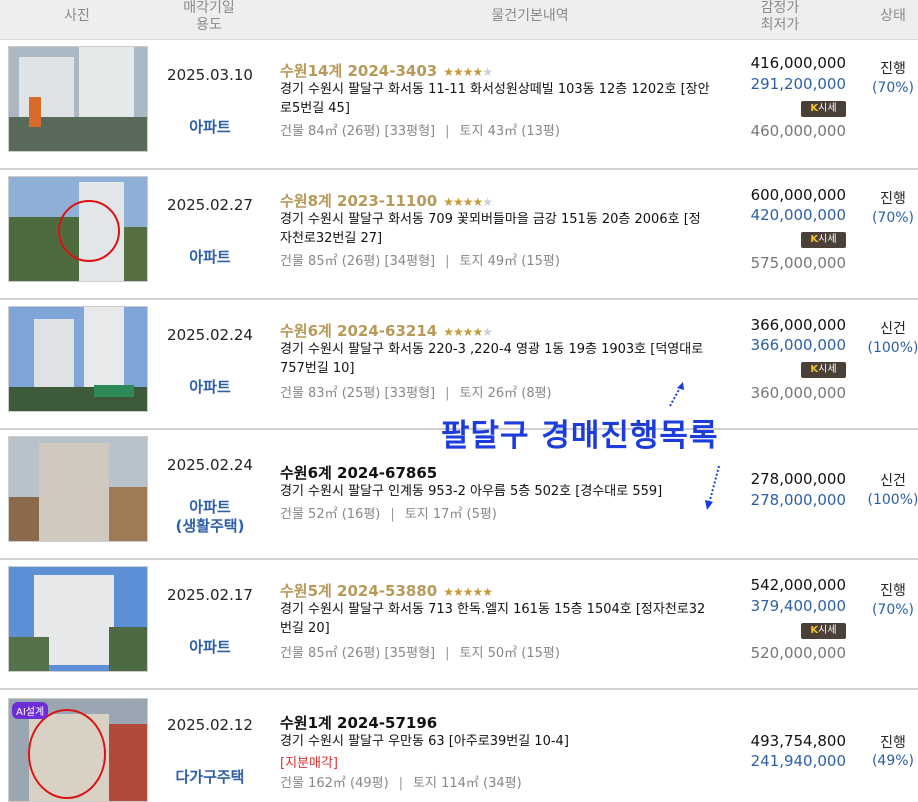 This screenshot has width=918, height=802. What do you see at coordinates (309, 763) in the screenshot?
I see `share-sale-note: [지분매각]` at bounding box center [309, 763].